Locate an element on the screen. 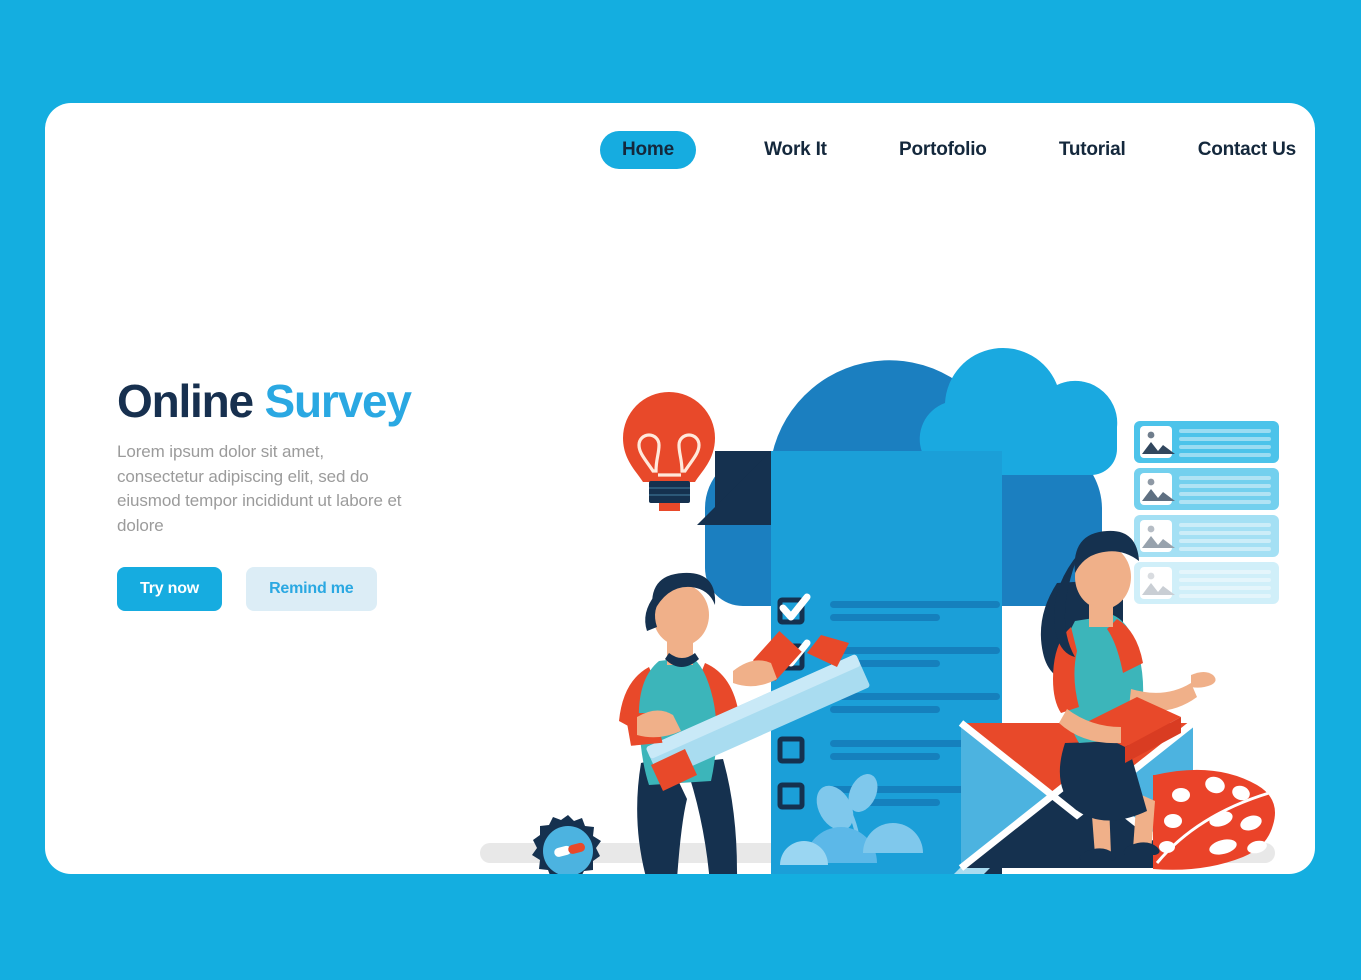 The height and width of the screenshot is (980, 1361). lightbulb-icon is located at coordinates (669, 451).